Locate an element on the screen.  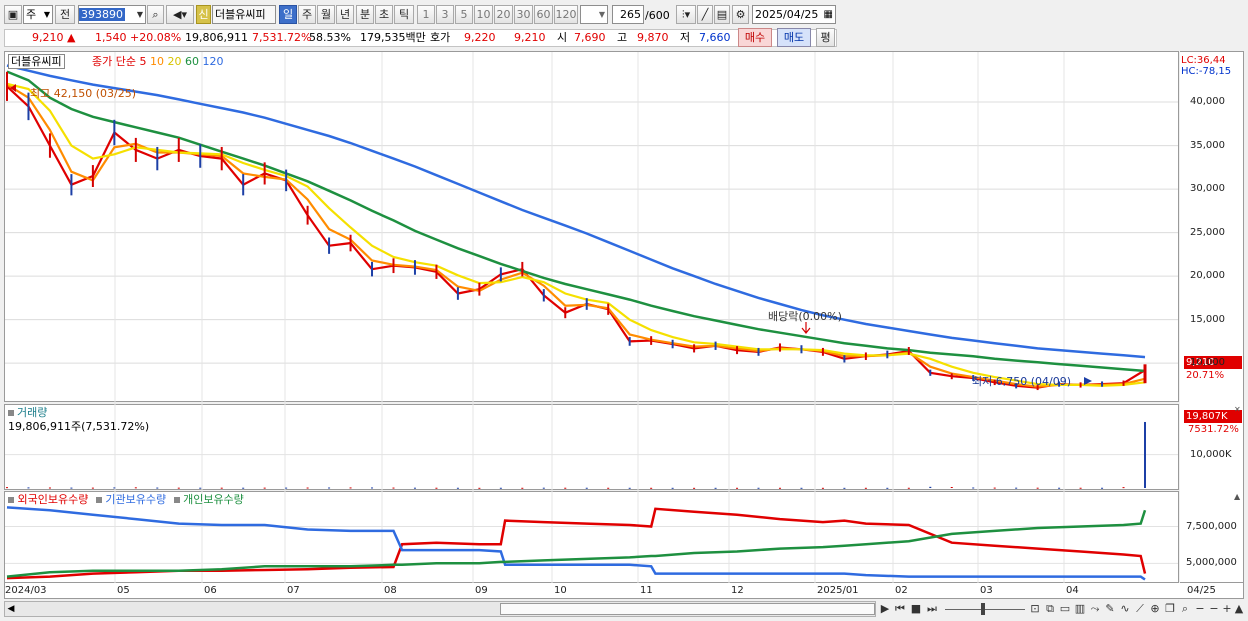
price-y-tick: 35,000 is located at coordinates (1207, 145).